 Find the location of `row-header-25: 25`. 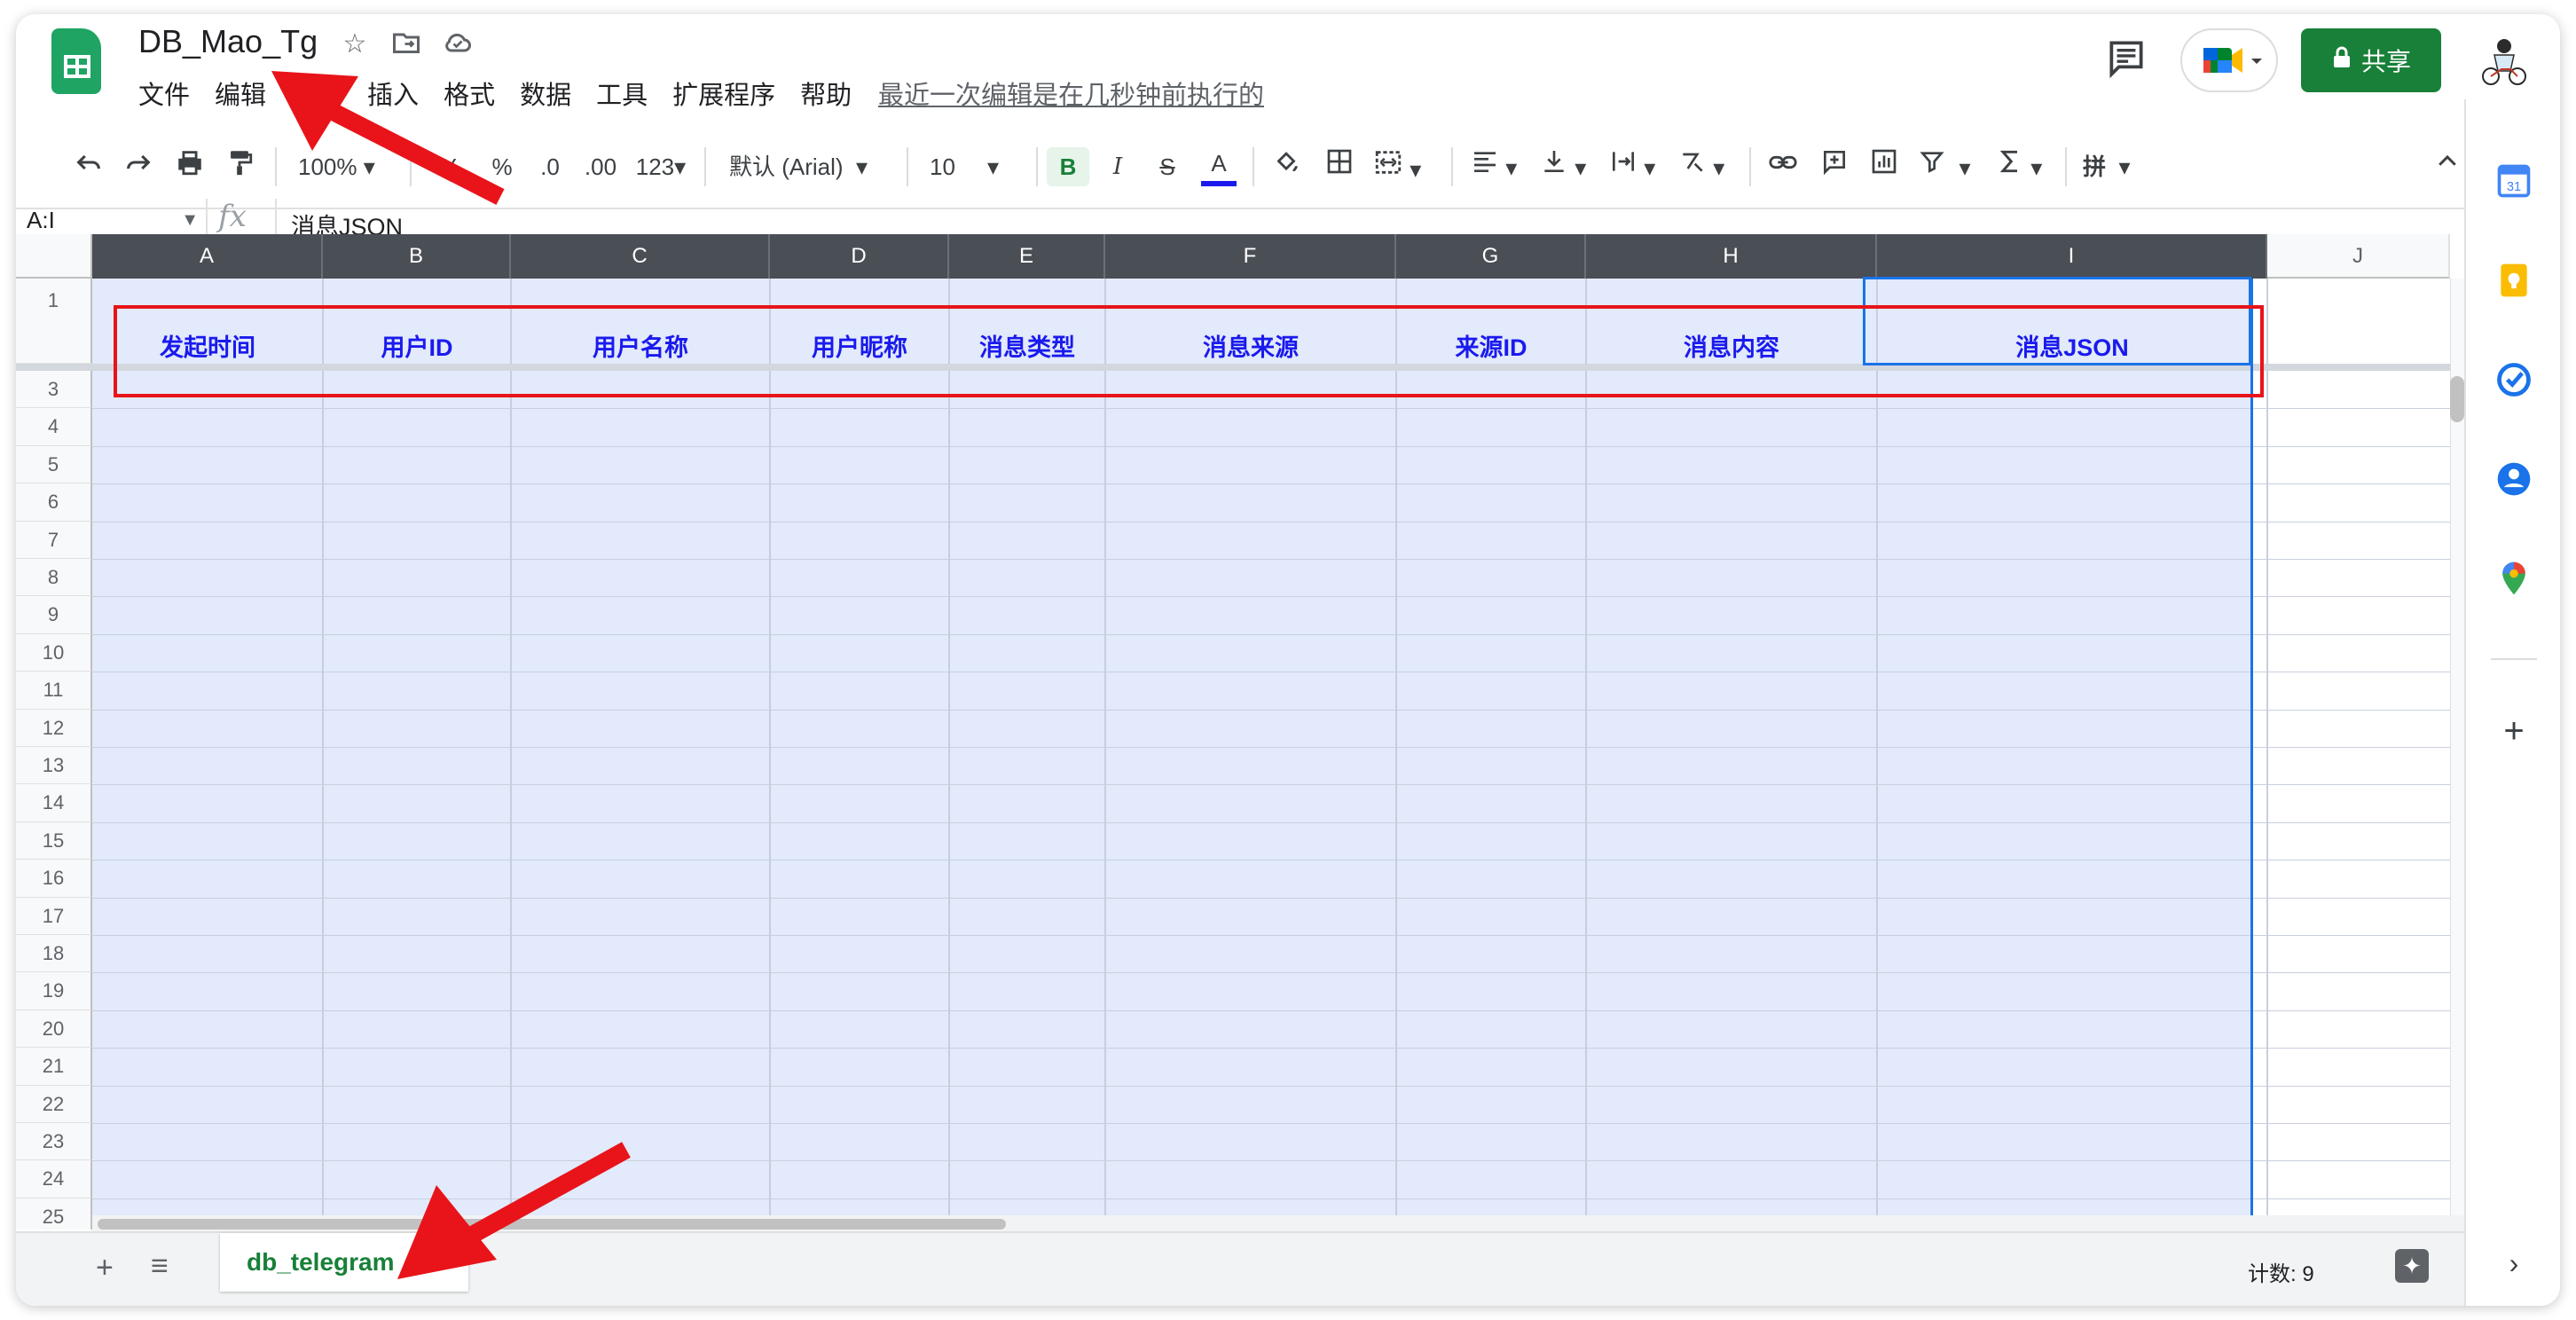

row-header-25: 25 is located at coordinates (54, 1214).